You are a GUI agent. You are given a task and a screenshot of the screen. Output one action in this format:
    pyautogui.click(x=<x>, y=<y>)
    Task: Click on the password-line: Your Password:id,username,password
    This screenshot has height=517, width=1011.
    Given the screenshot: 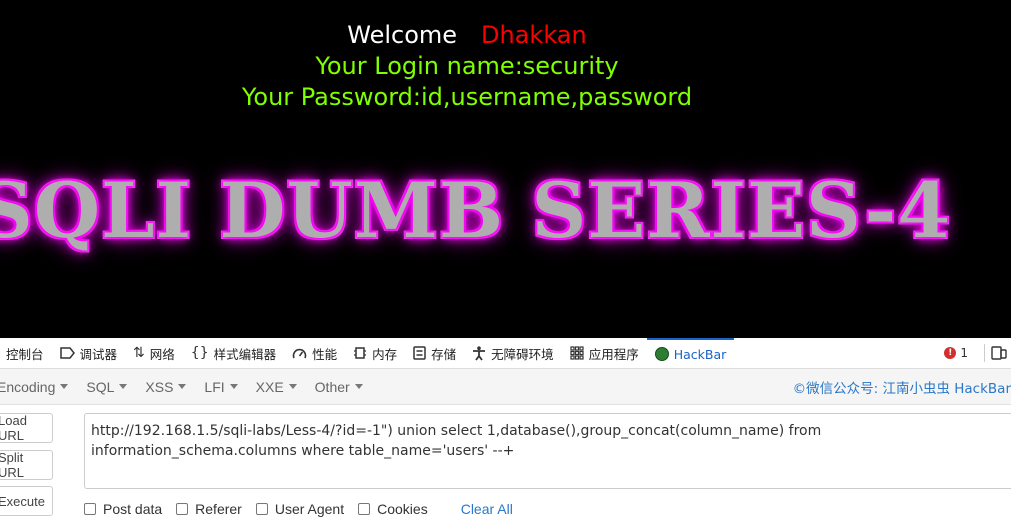 What is the action you would take?
    pyautogui.click(x=467, y=97)
    